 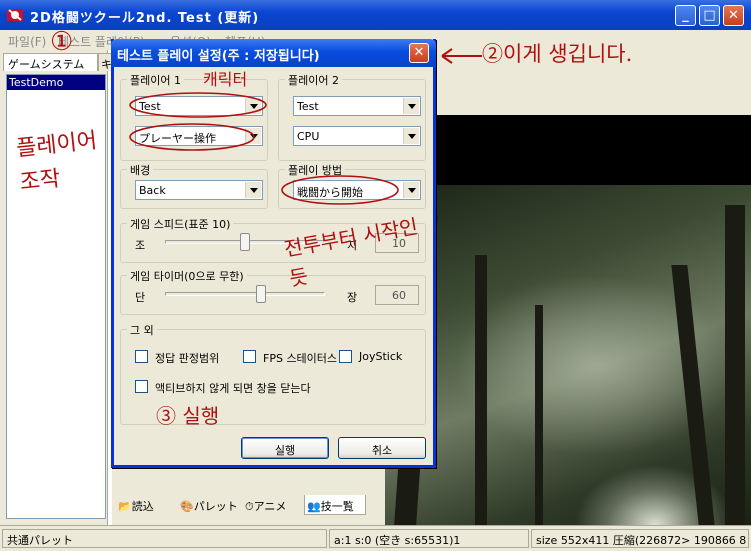 I want to click on player1-group: 플레이어 1 Test プレーヤー操作, so click(x=194, y=116).